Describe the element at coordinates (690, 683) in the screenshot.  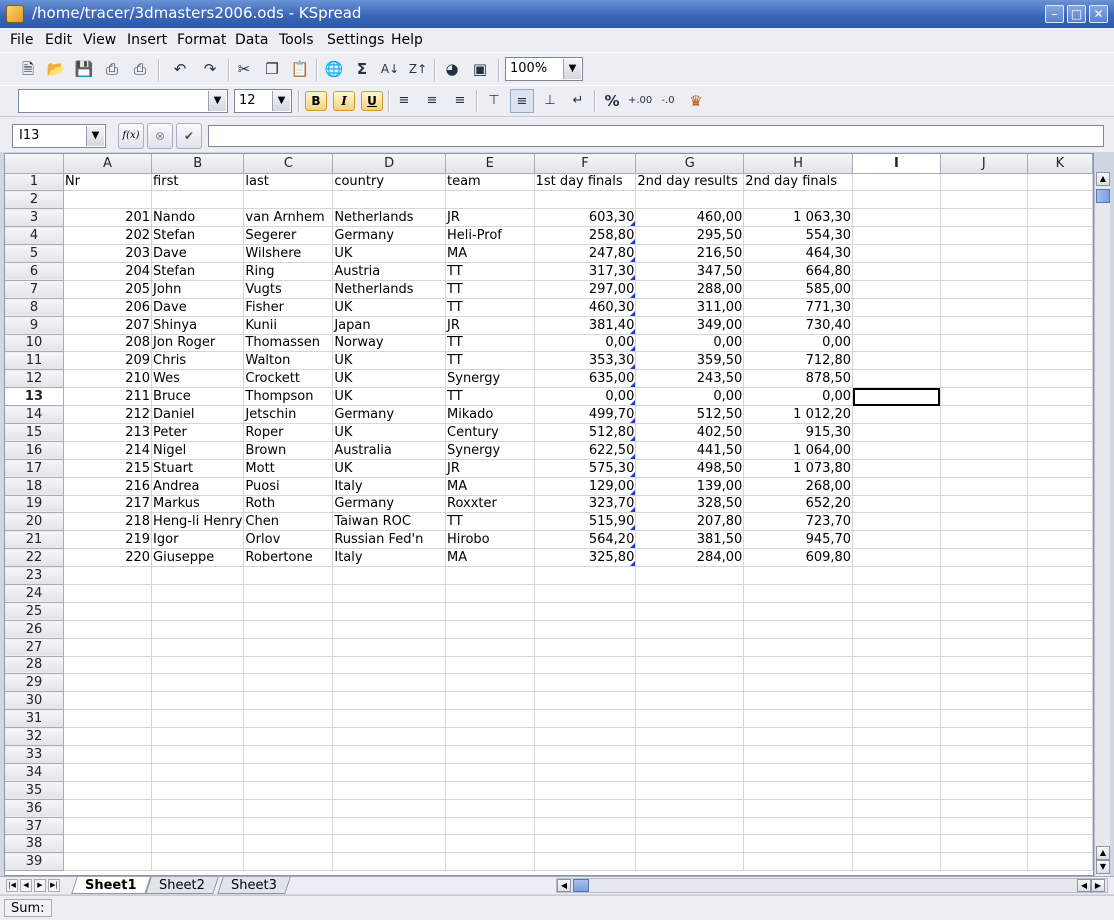
I see `cell-g29` at that location.